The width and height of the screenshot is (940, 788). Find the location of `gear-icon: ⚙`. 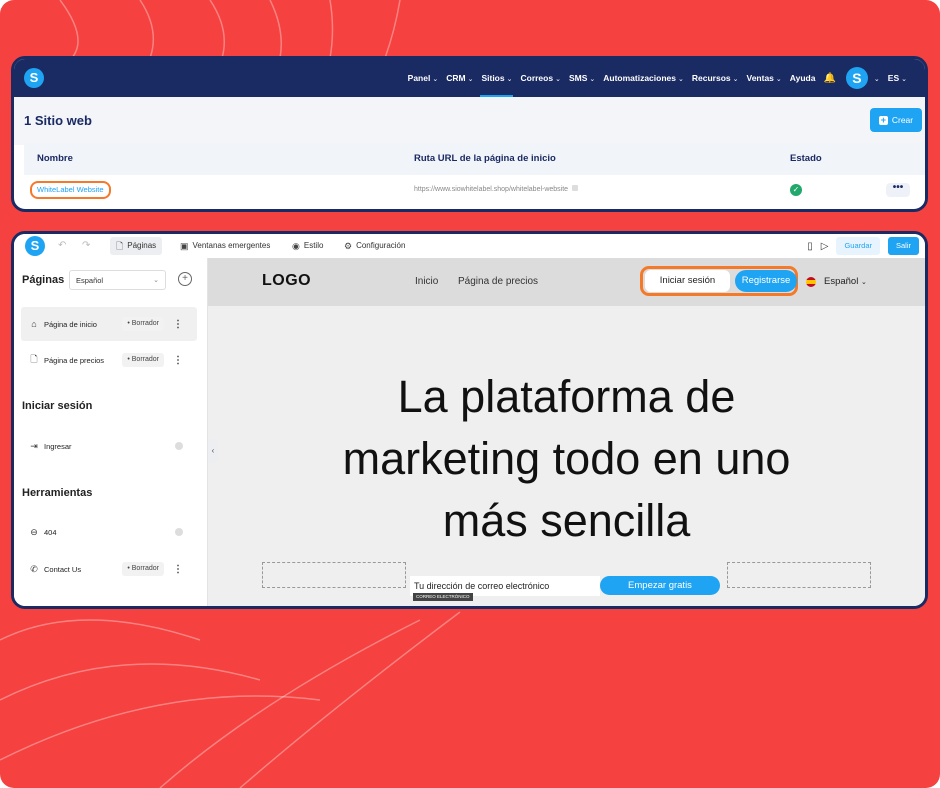

gear-icon: ⚙ is located at coordinates (348, 246).